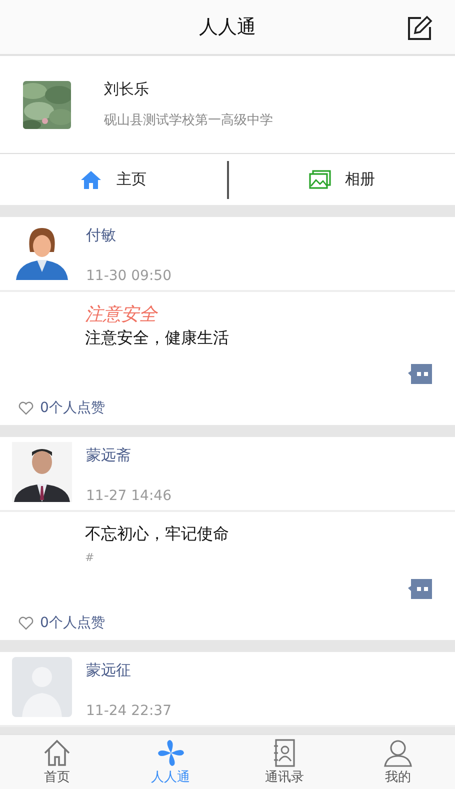 The width and height of the screenshot is (455, 789). I want to click on post-time: 11-27 14:46, so click(129, 496).